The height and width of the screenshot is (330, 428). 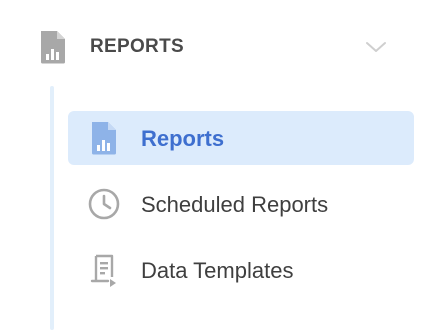 I want to click on sidebar-item-label: Scheduled Reports, so click(x=235, y=204).